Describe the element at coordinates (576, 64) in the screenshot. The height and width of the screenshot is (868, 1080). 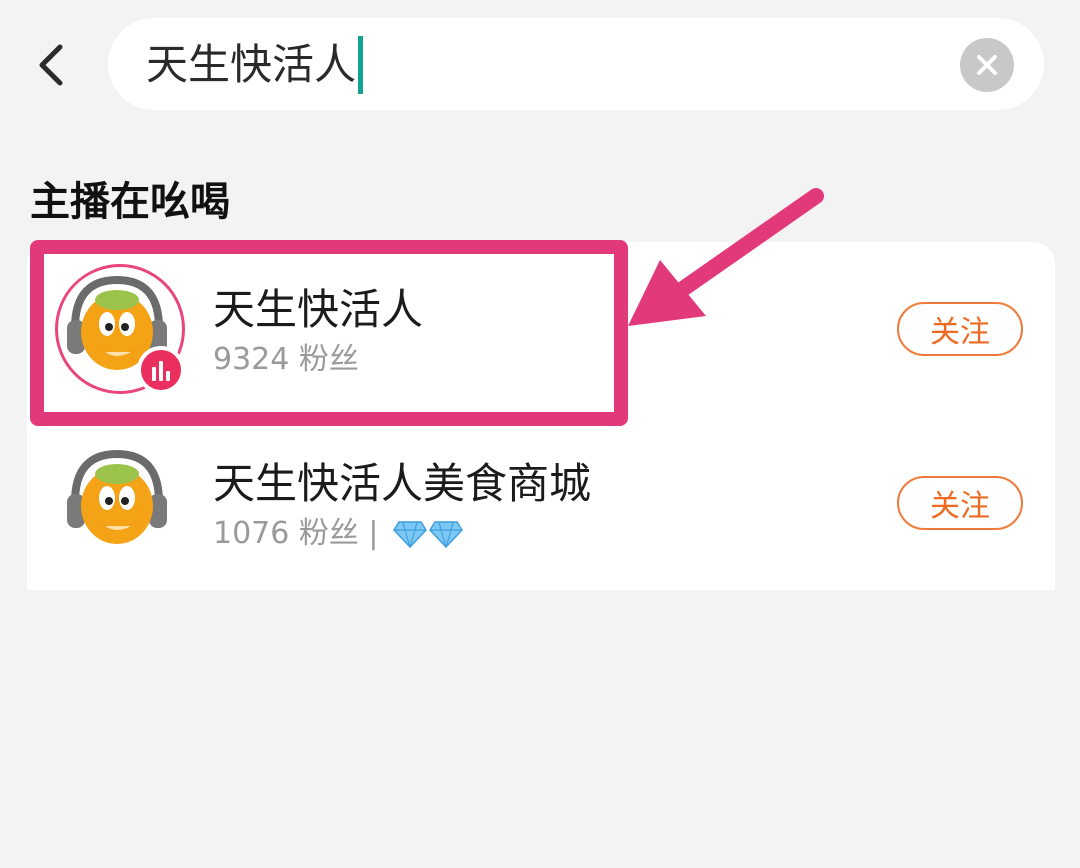
I see `search-input: 天生快活人` at that location.